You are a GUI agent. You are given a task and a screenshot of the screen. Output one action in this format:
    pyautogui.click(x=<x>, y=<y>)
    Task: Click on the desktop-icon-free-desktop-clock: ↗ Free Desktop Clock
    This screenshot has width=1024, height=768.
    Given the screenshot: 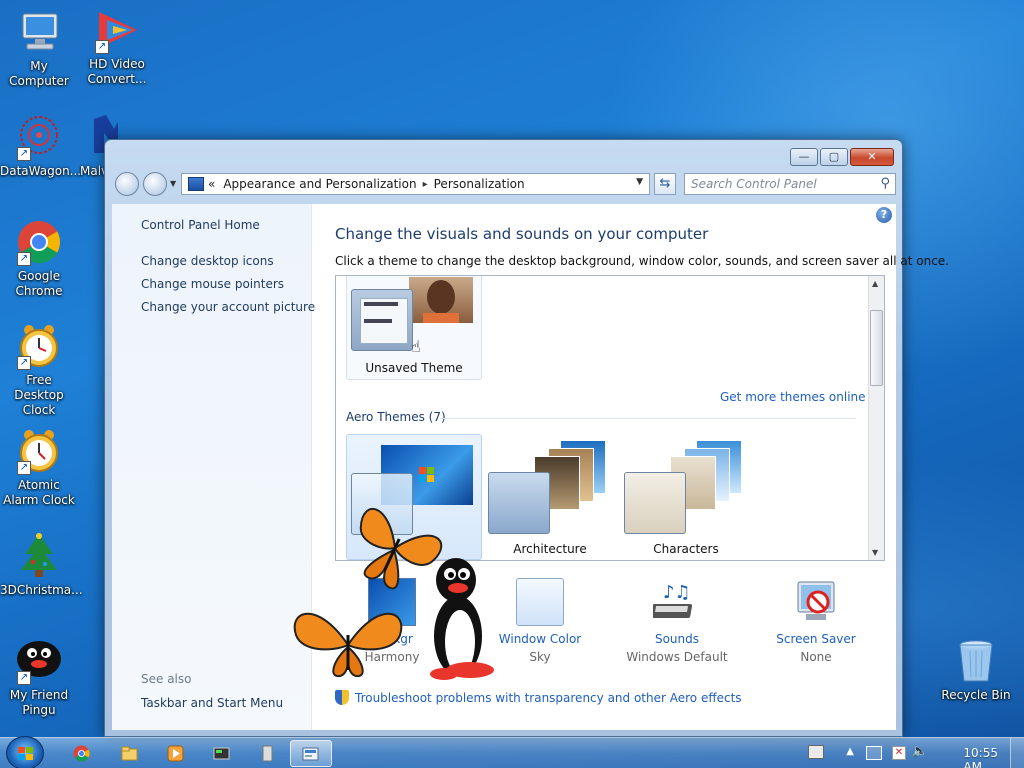 What is the action you would take?
    pyautogui.click(x=39, y=370)
    